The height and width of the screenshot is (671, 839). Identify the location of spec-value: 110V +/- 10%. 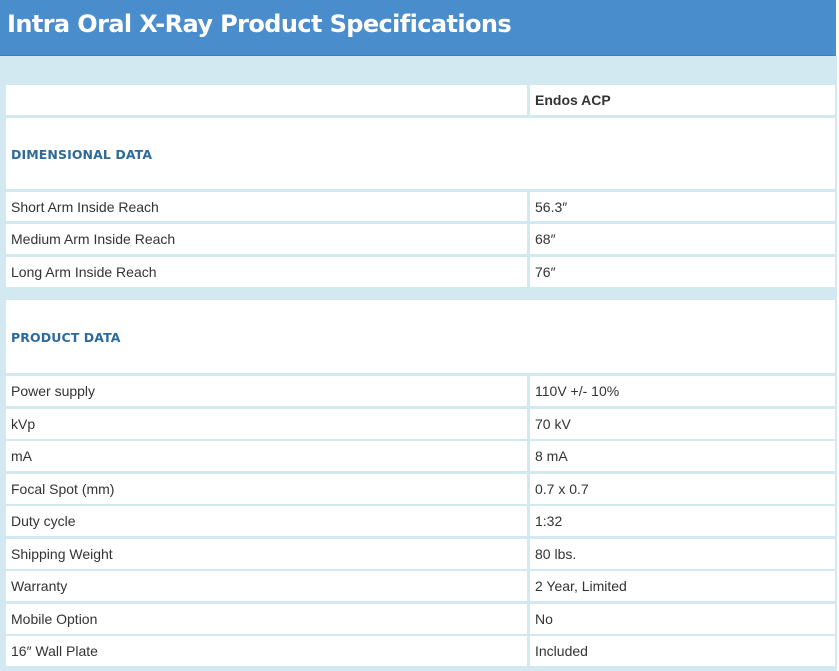
(682, 391).